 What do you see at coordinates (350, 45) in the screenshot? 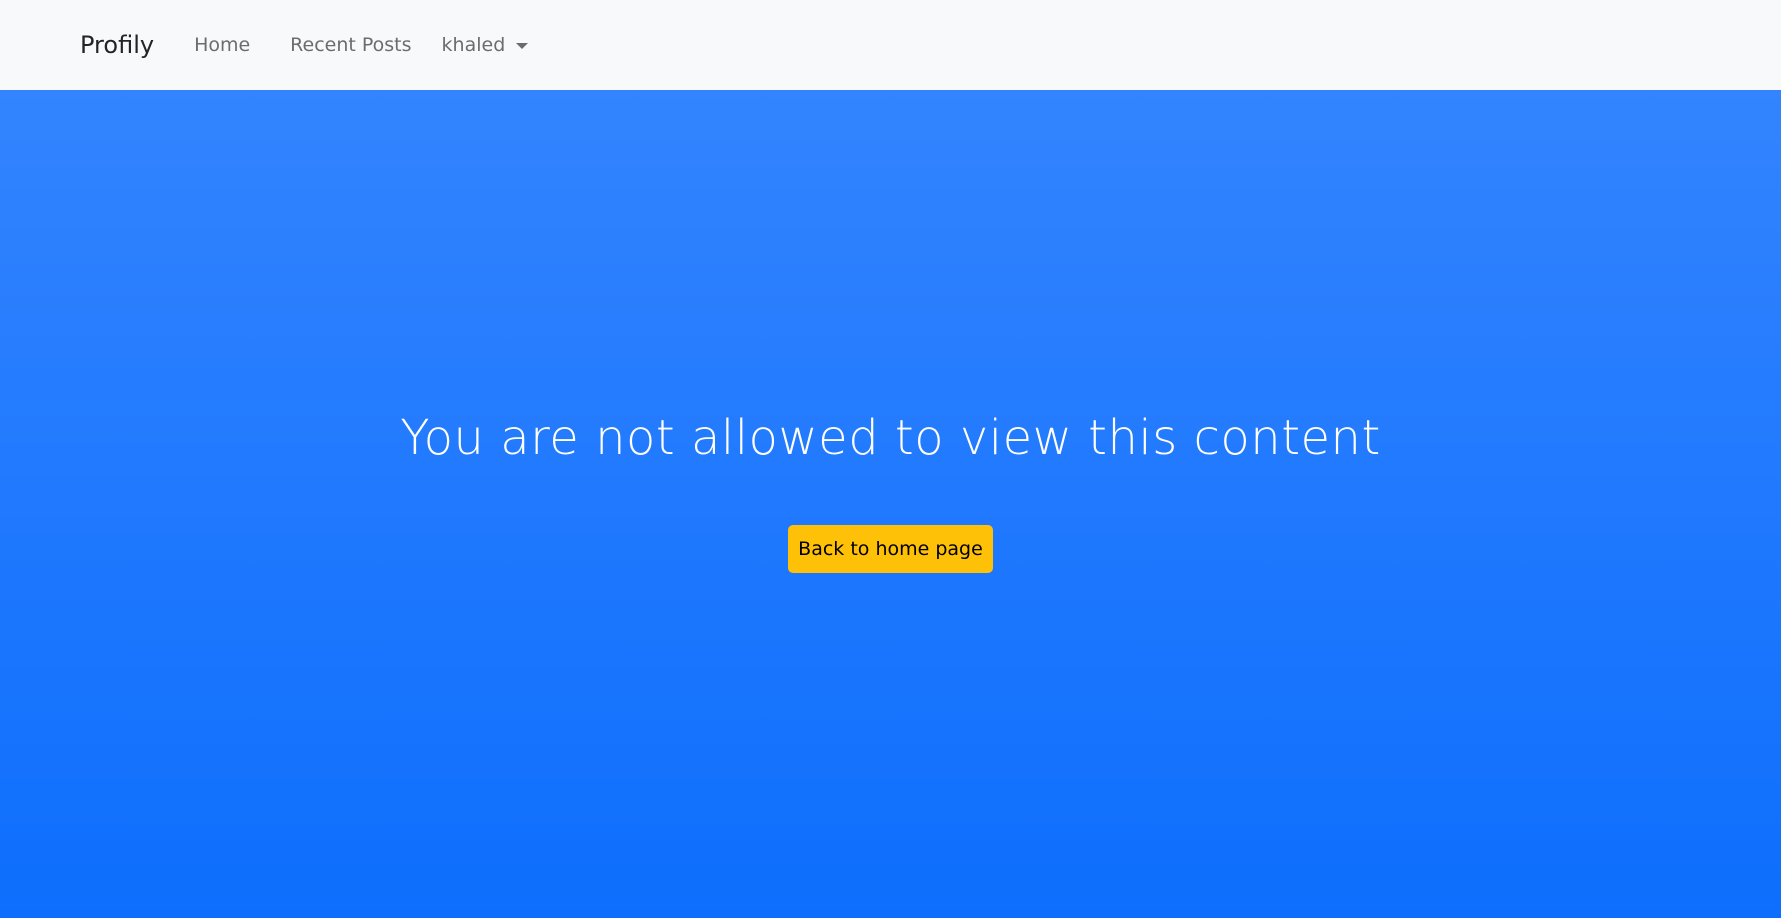
I see `nav-link-recent-posts: Recent Posts` at bounding box center [350, 45].